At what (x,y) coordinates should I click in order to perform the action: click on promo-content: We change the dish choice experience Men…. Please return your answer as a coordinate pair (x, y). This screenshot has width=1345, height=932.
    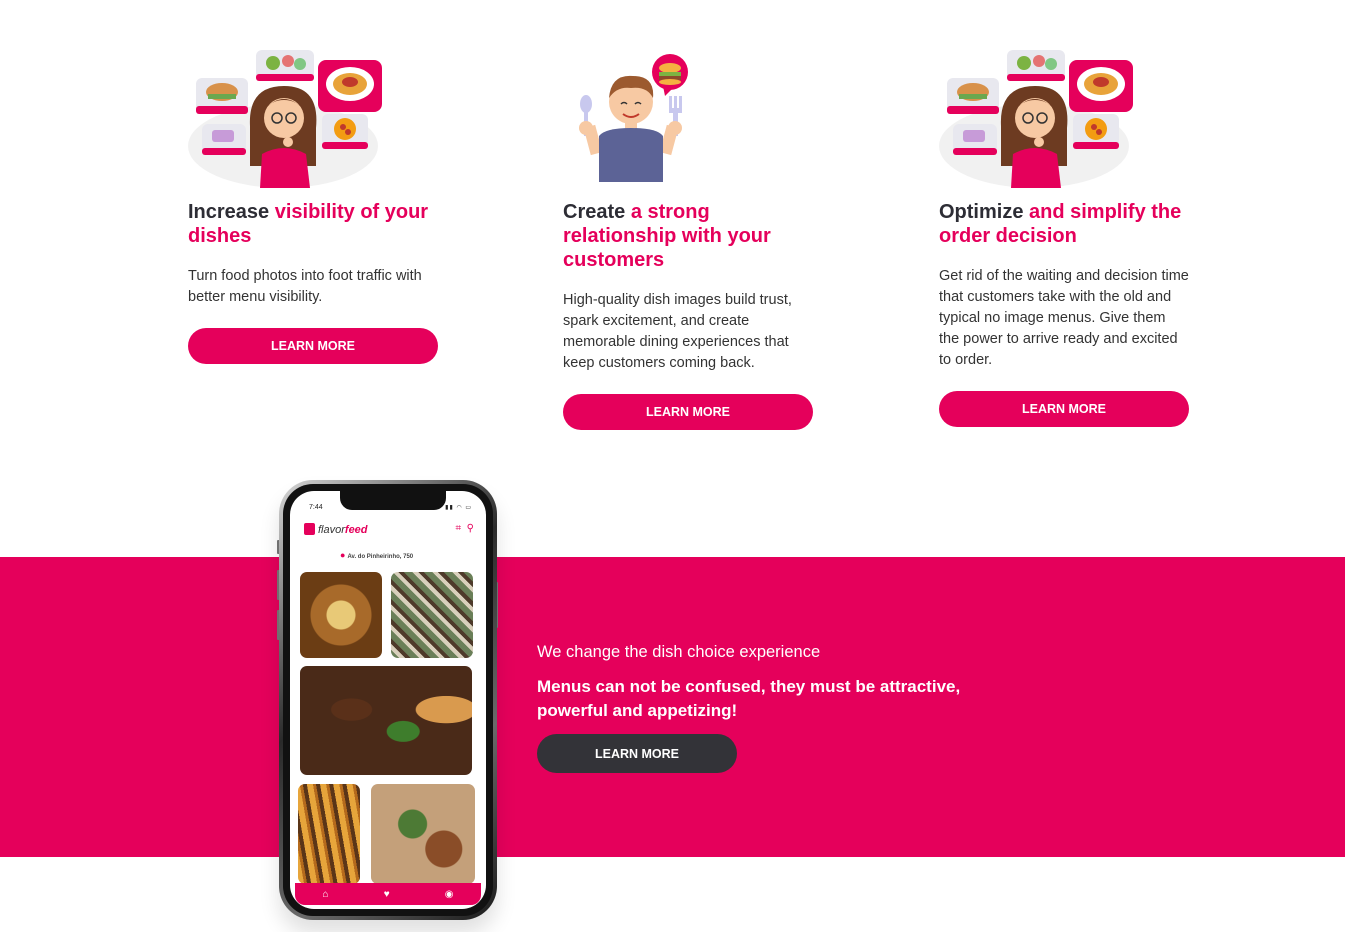
    Looking at the image, I should click on (767, 707).